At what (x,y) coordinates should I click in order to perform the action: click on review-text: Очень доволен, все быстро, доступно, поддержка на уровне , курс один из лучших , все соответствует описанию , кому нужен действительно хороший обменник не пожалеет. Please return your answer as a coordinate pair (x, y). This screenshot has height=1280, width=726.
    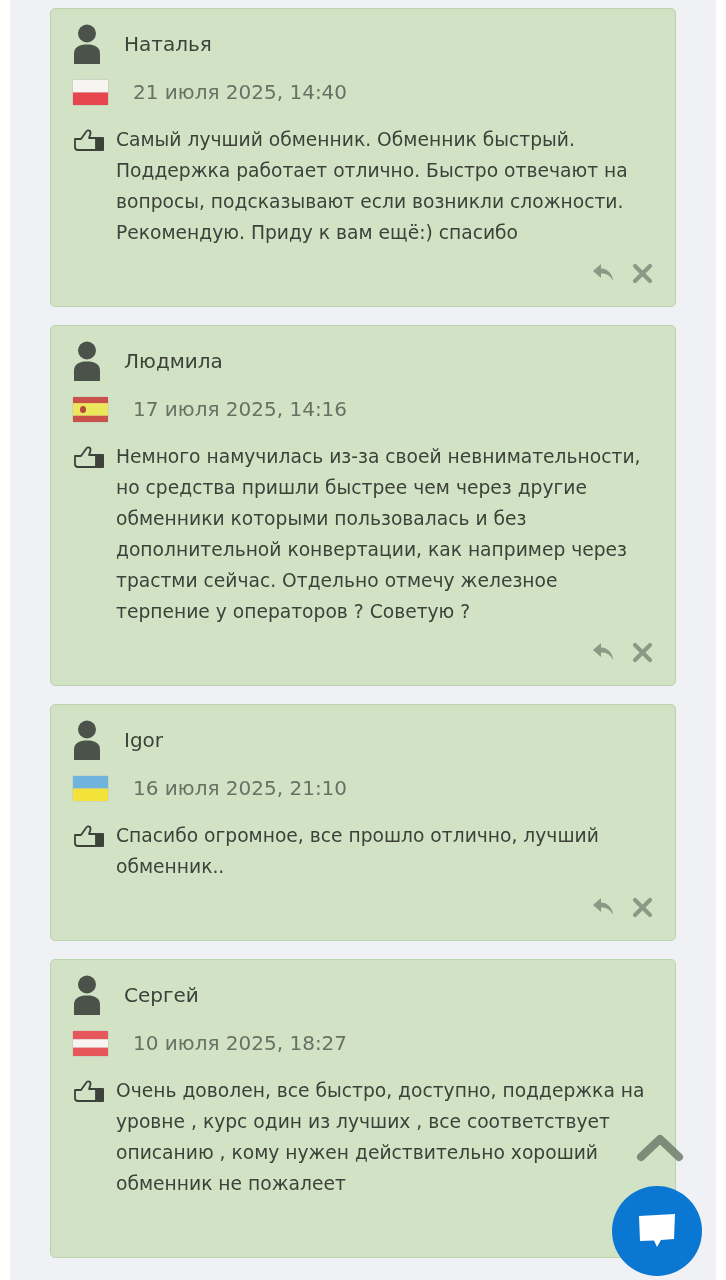
    Looking at the image, I should click on (381, 1137).